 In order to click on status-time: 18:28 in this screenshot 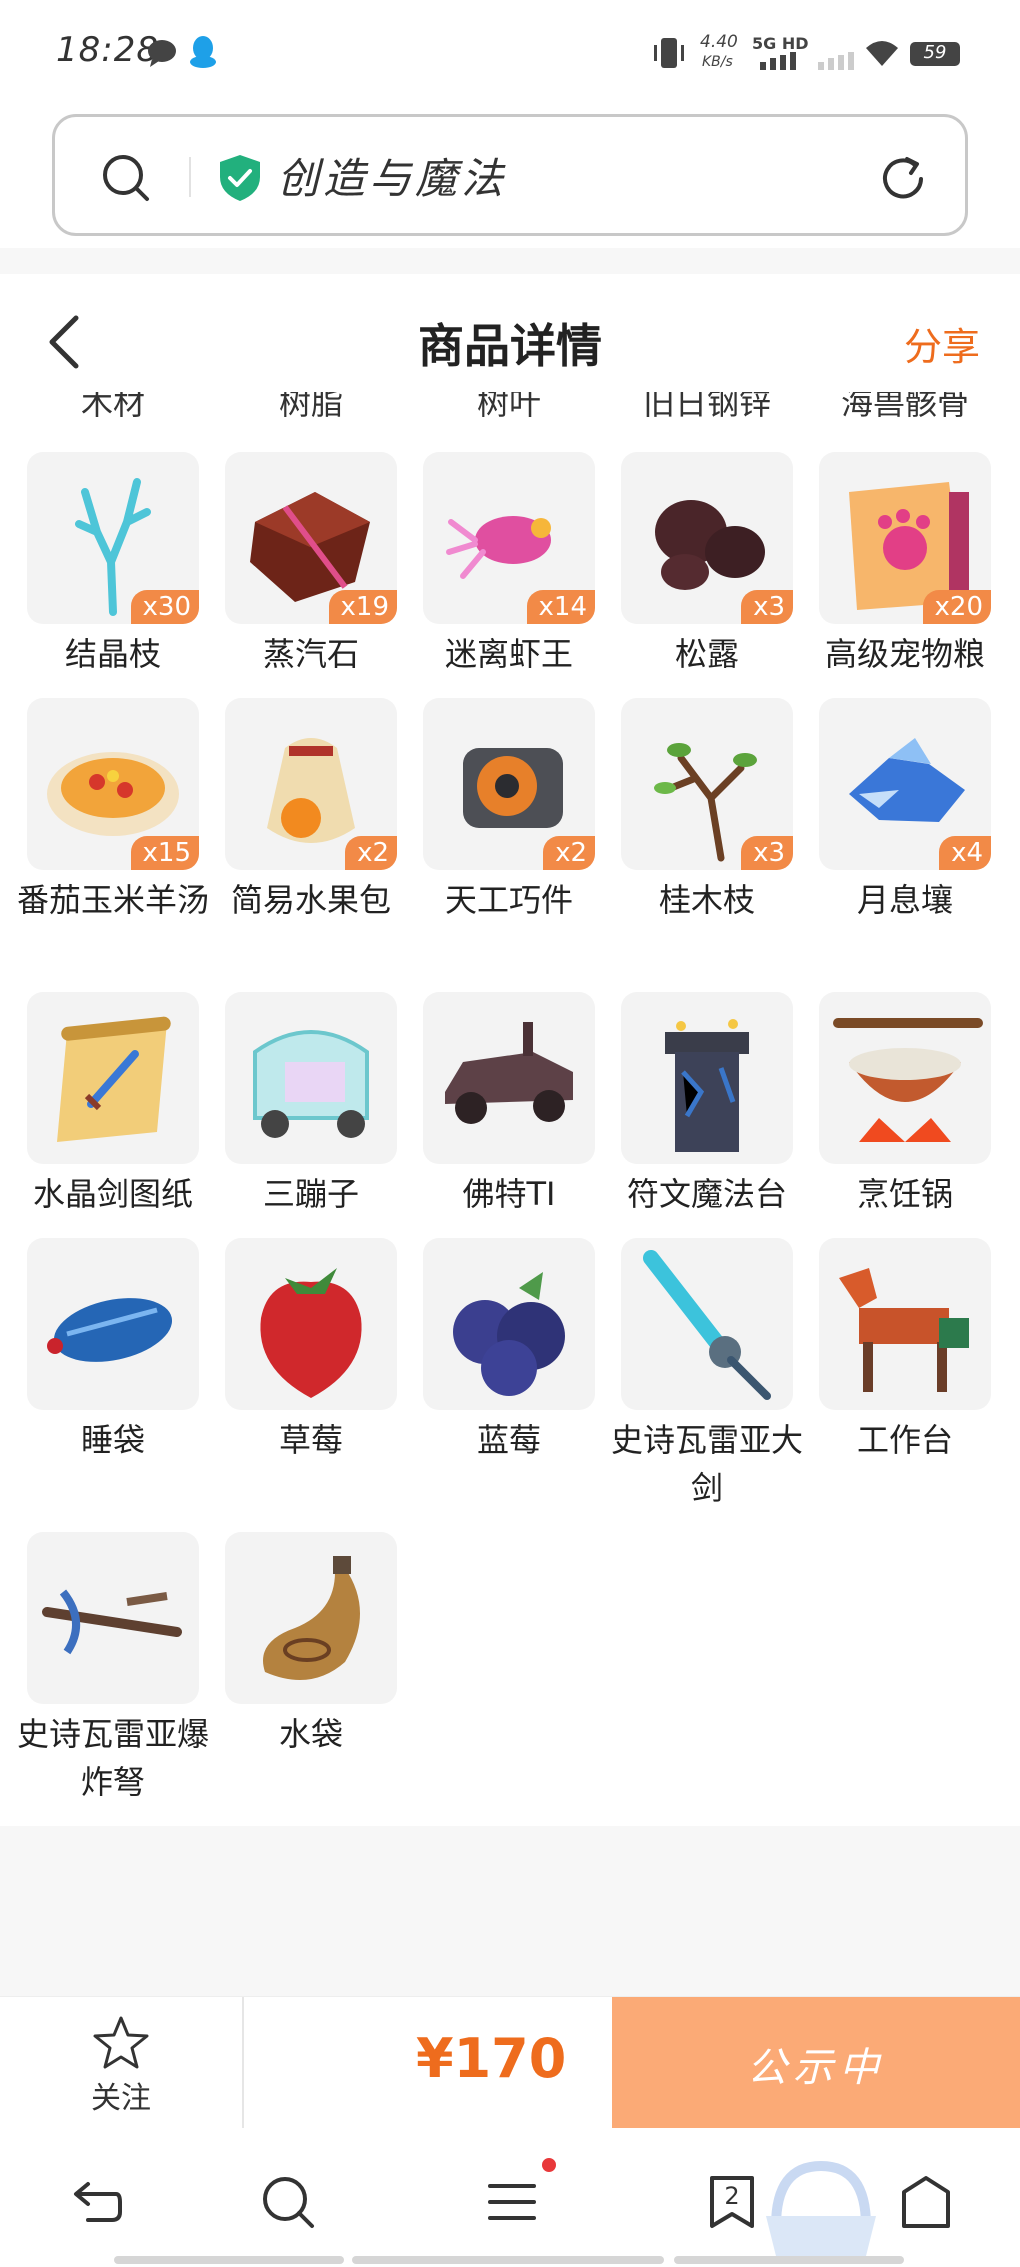, I will do `click(107, 50)`.